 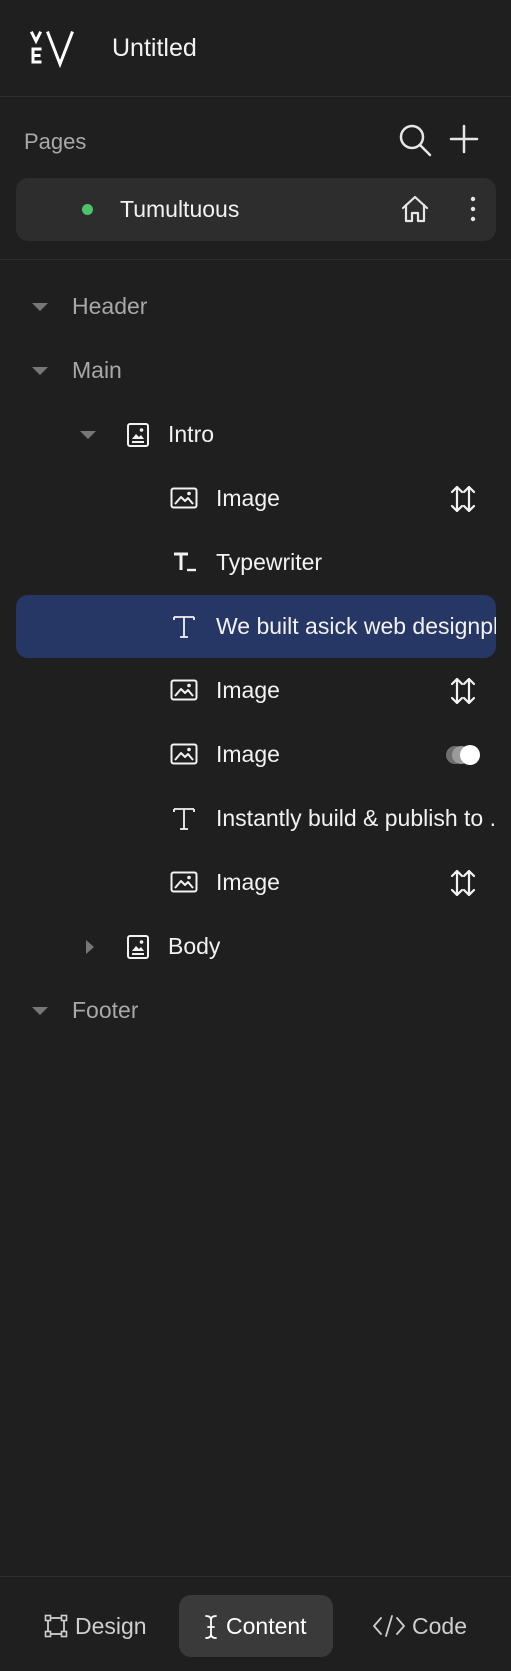 What do you see at coordinates (256, 370) in the screenshot?
I see `tree-item-main: Main` at bounding box center [256, 370].